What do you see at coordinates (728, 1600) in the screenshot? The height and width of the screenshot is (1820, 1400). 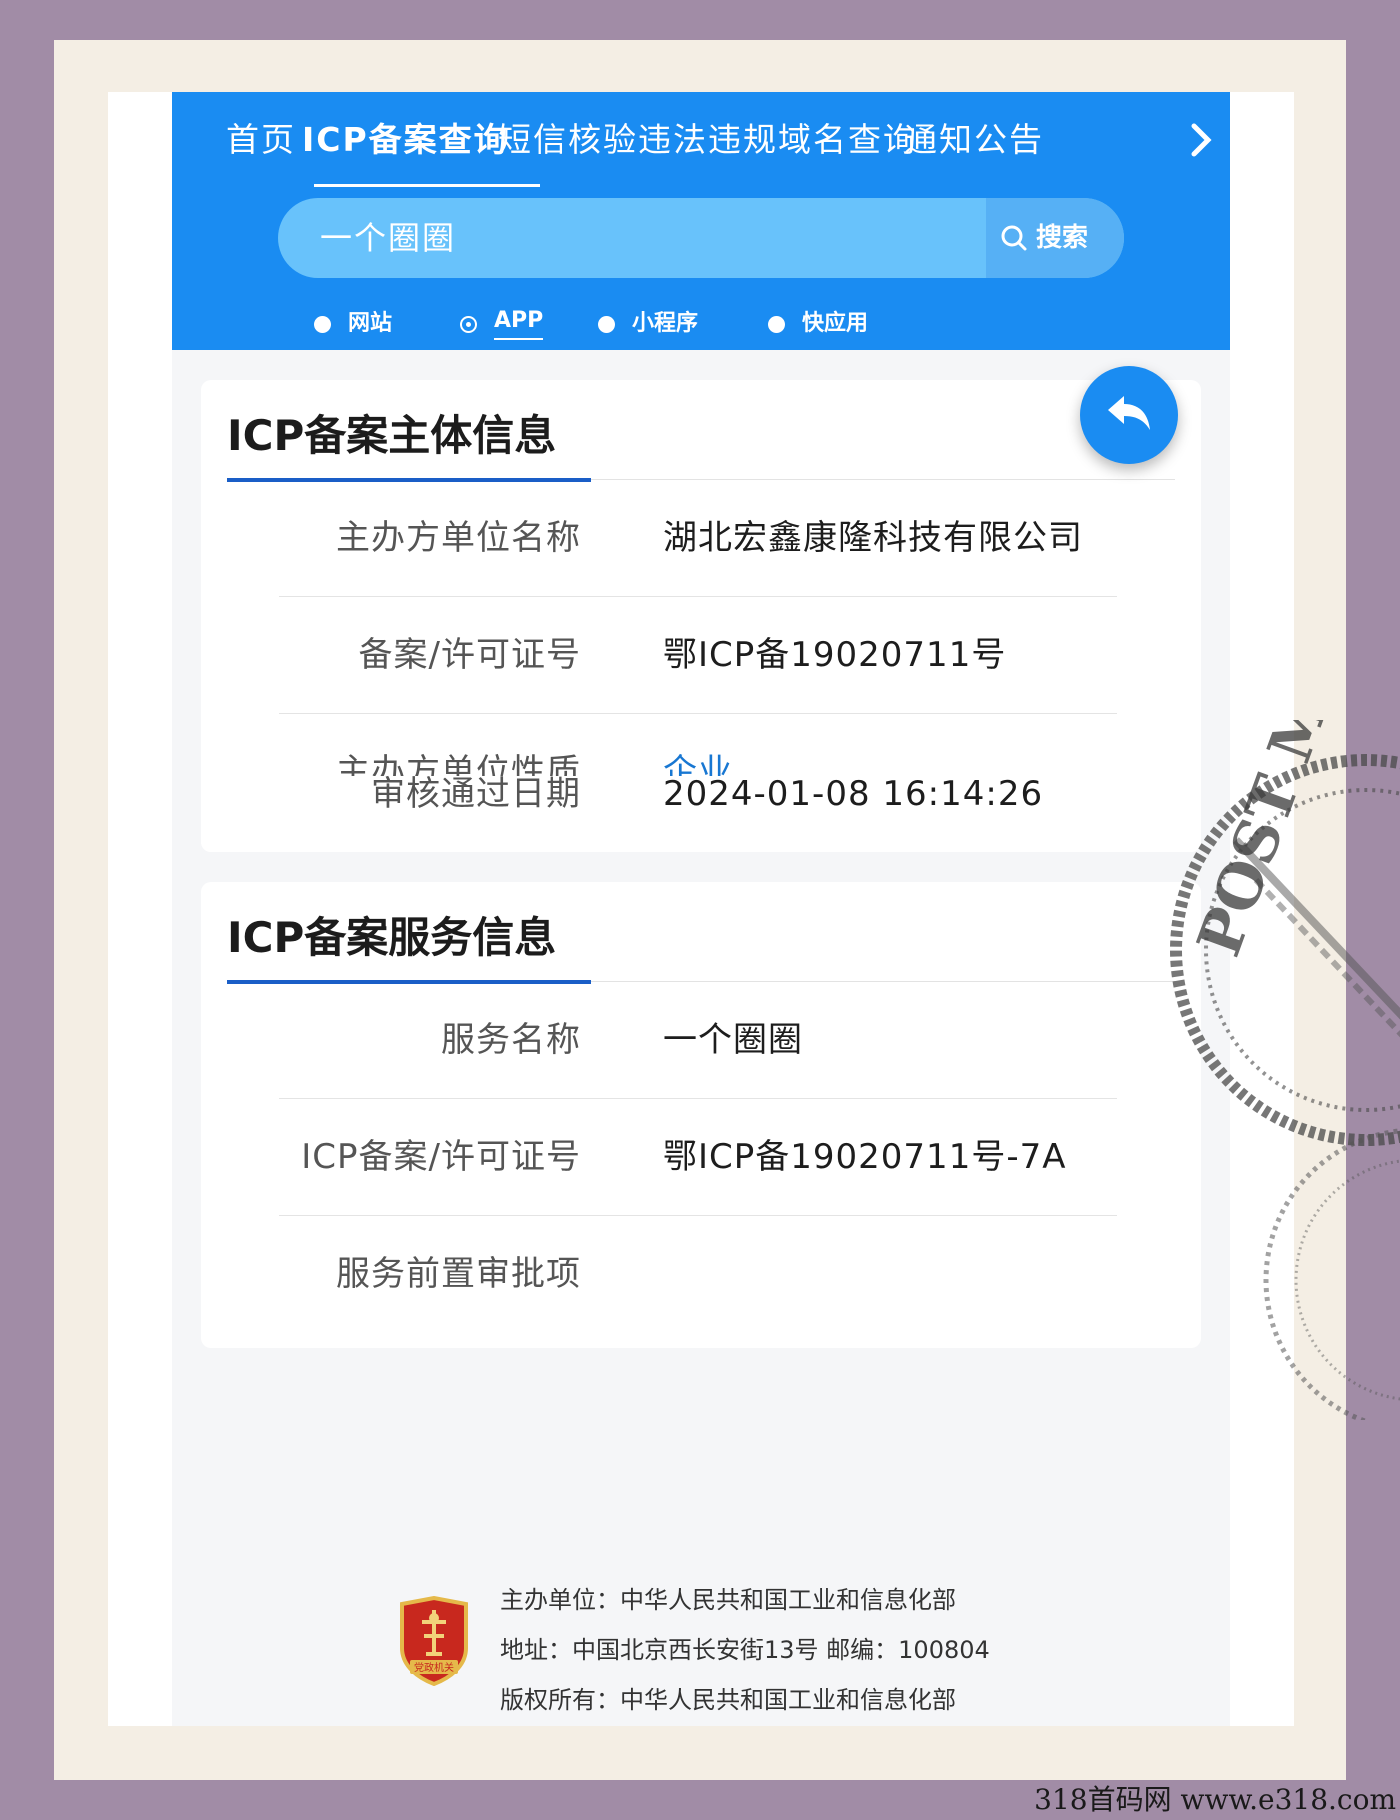 I see `footer-sponsor: 主办单位：中华人民共和国工业和信息化部` at bounding box center [728, 1600].